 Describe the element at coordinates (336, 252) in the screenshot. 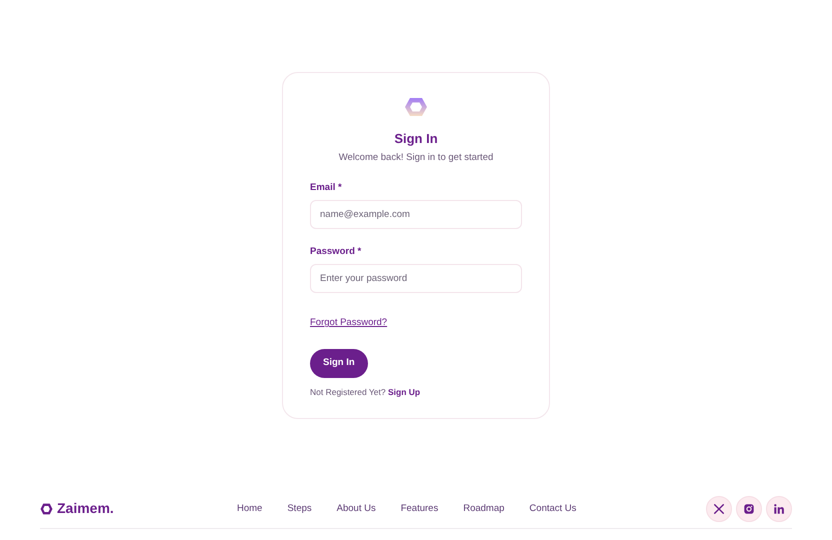

I see `field-label: Password *` at that location.